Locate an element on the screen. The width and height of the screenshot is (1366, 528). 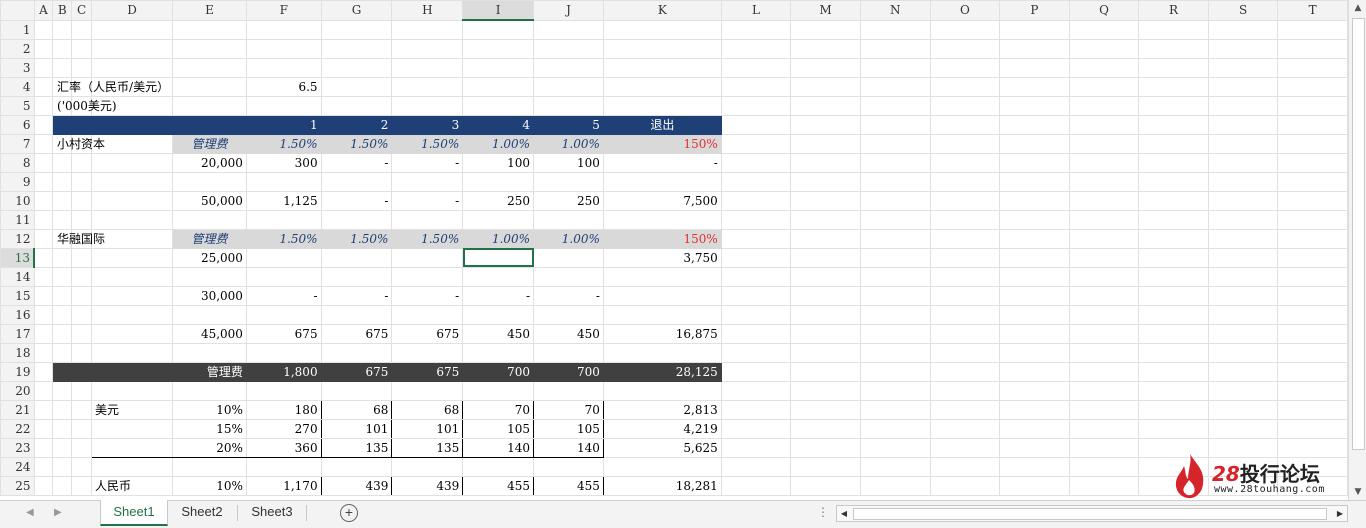
cell-m13 is located at coordinates (825, 257).